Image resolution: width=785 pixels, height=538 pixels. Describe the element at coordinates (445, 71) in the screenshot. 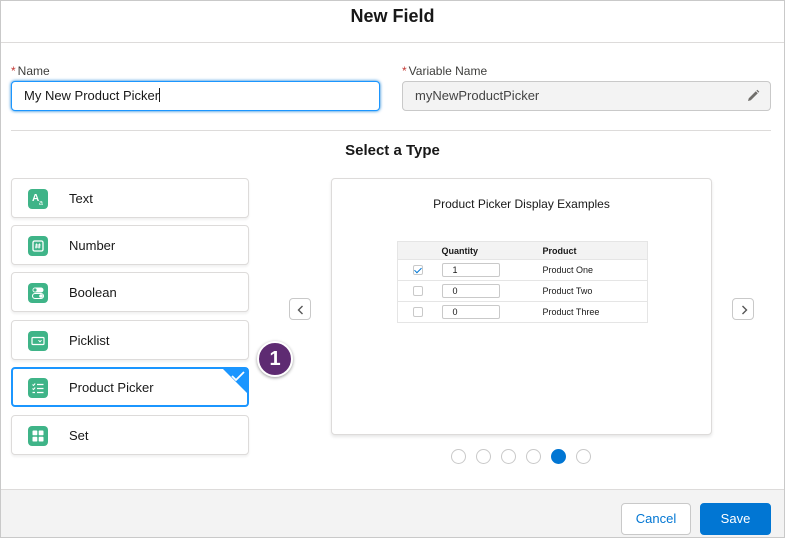

I see `variable-name-label: * Variable Name` at that location.